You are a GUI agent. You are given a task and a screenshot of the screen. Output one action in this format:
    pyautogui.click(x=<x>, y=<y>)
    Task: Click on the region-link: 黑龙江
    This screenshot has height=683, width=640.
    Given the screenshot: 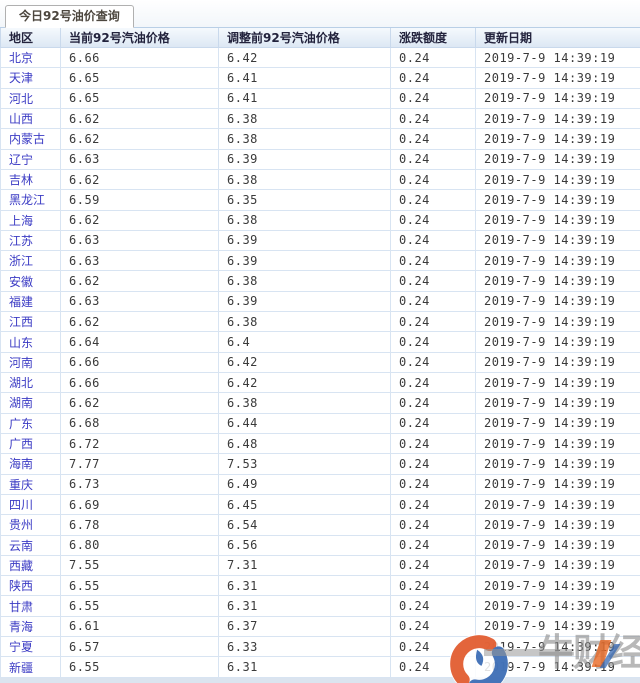 What is the action you would take?
    pyautogui.click(x=27, y=200)
    